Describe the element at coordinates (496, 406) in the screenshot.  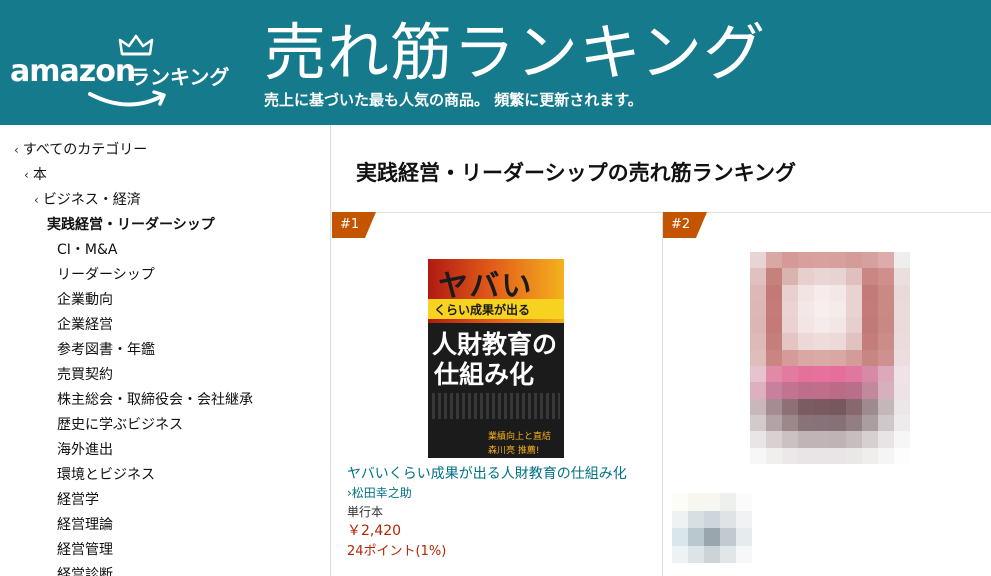
I see `cover-blurb` at that location.